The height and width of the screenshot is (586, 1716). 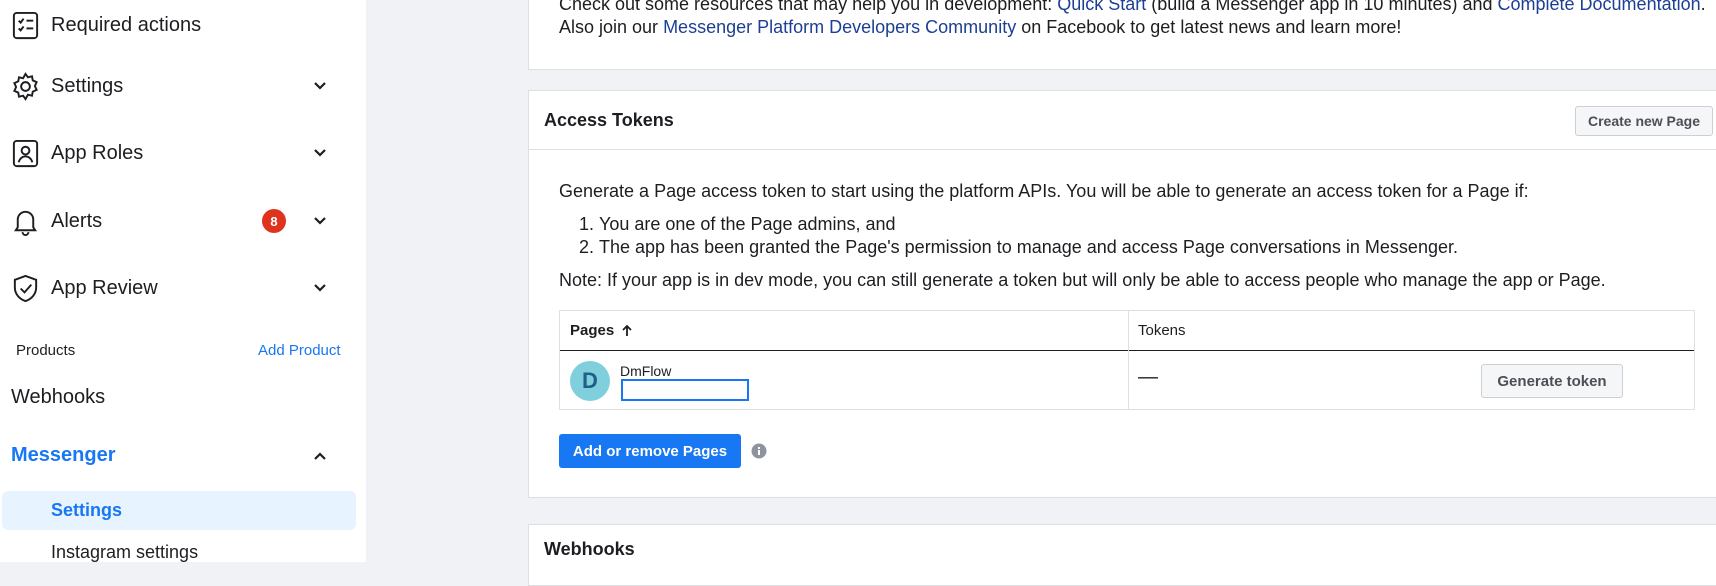 I want to click on sidebar-item-required-actions: Required actions, so click(x=183, y=25).